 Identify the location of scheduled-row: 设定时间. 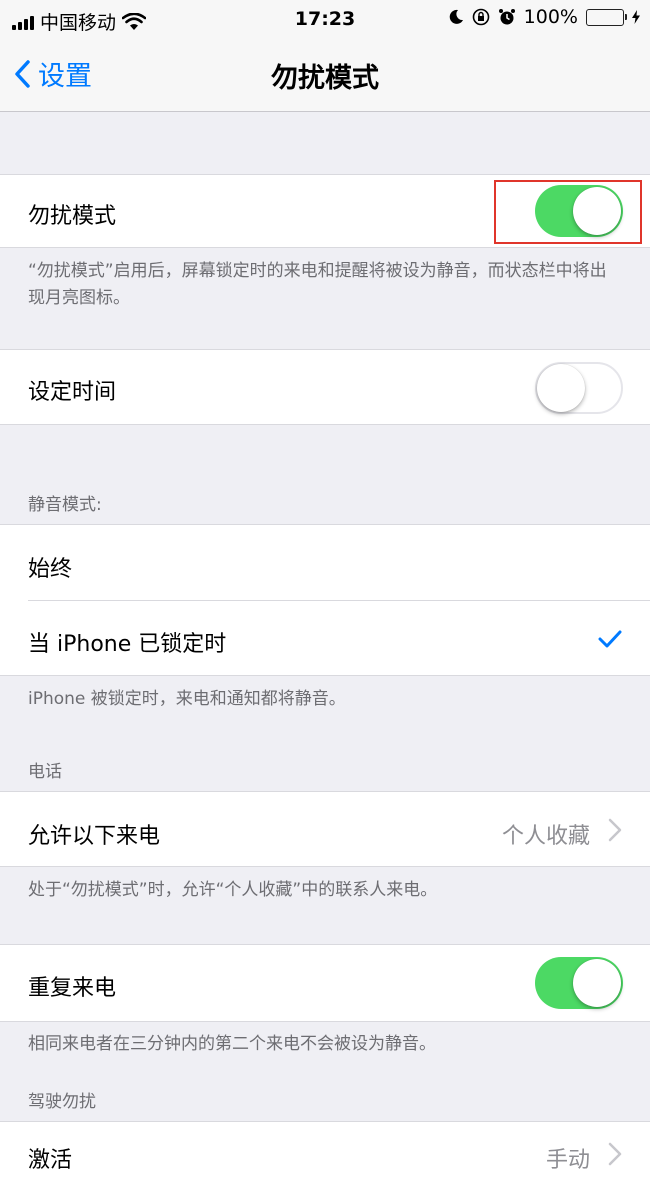
(325, 387).